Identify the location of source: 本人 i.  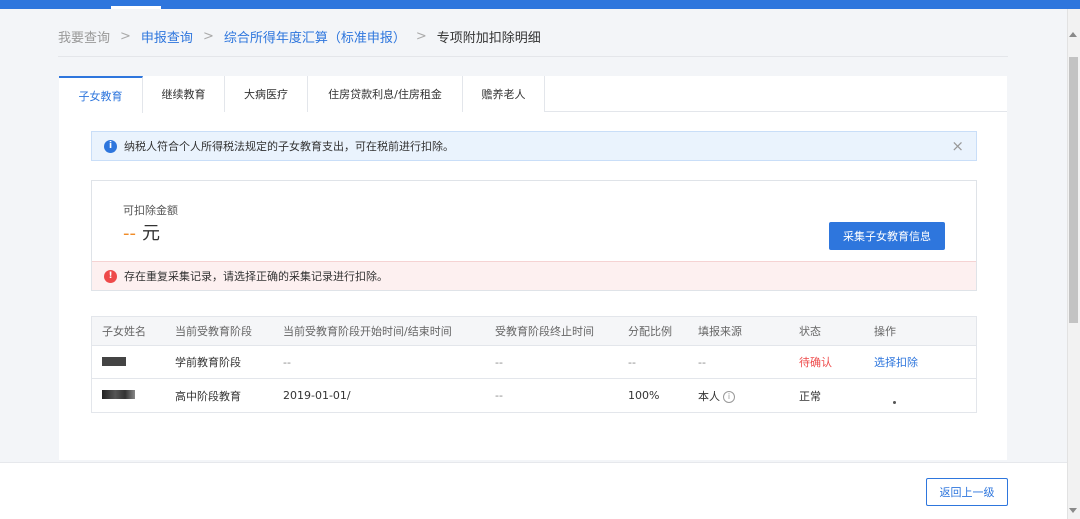
(716, 396).